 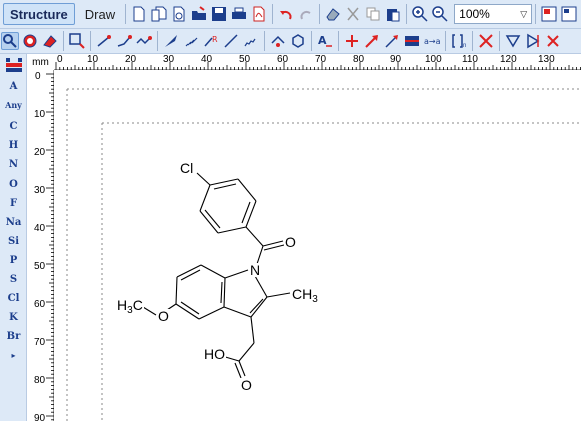 What do you see at coordinates (359, 59) in the screenshot?
I see `hruler-label: 80` at bounding box center [359, 59].